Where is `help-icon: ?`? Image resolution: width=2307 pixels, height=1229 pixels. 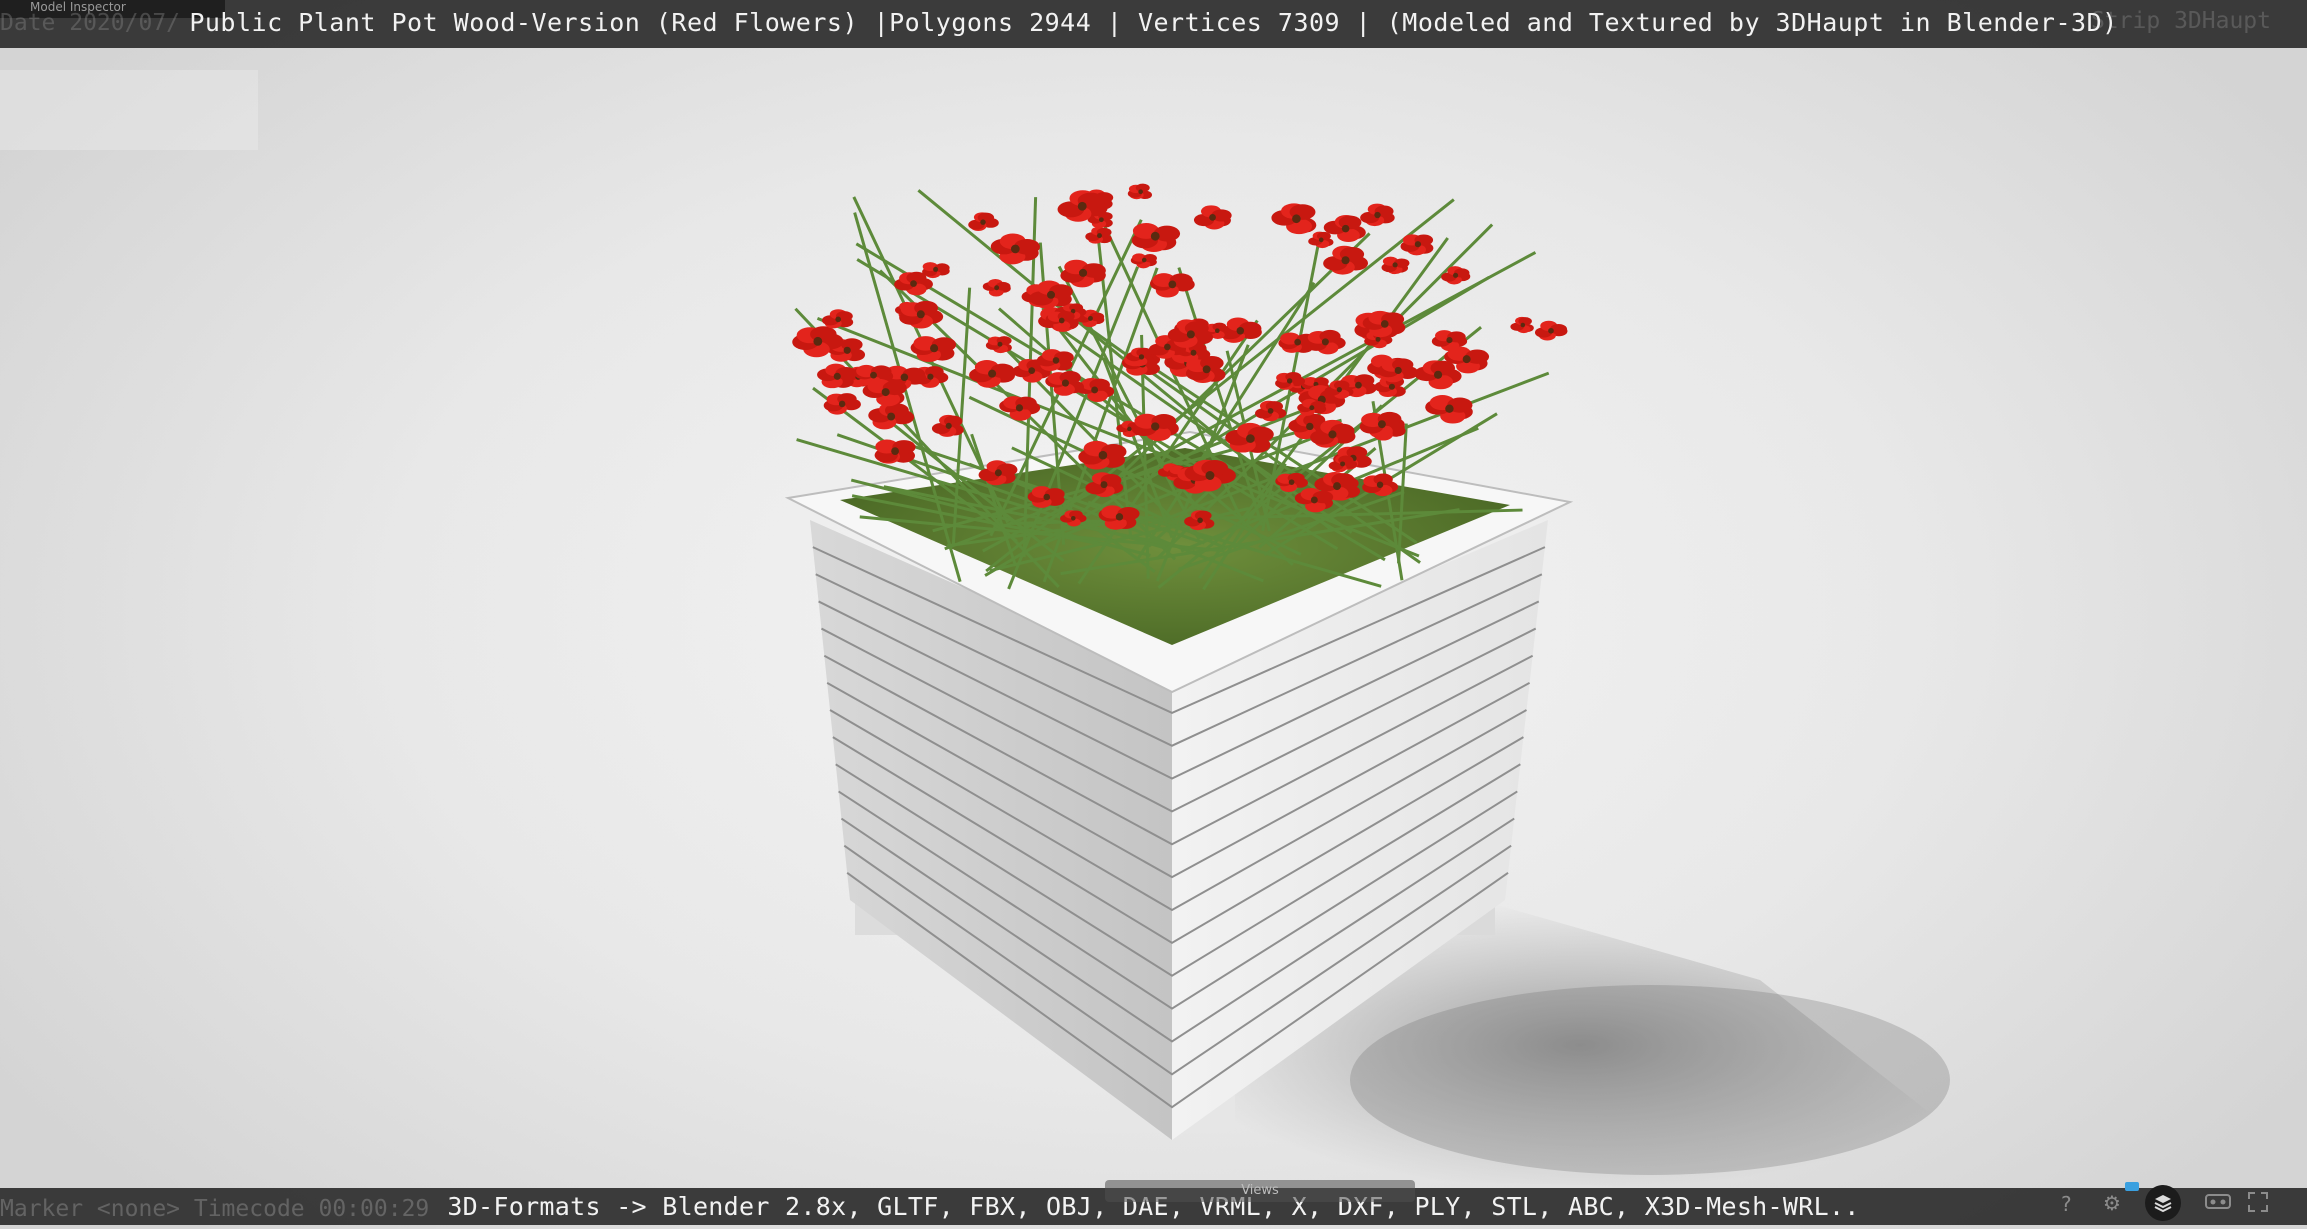
help-icon: ? is located at coordinates (2066, 1204).